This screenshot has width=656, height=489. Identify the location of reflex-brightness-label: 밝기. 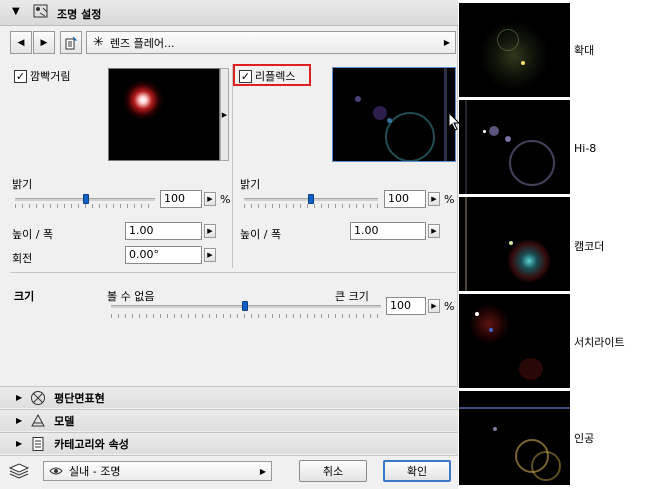
(250, 184).